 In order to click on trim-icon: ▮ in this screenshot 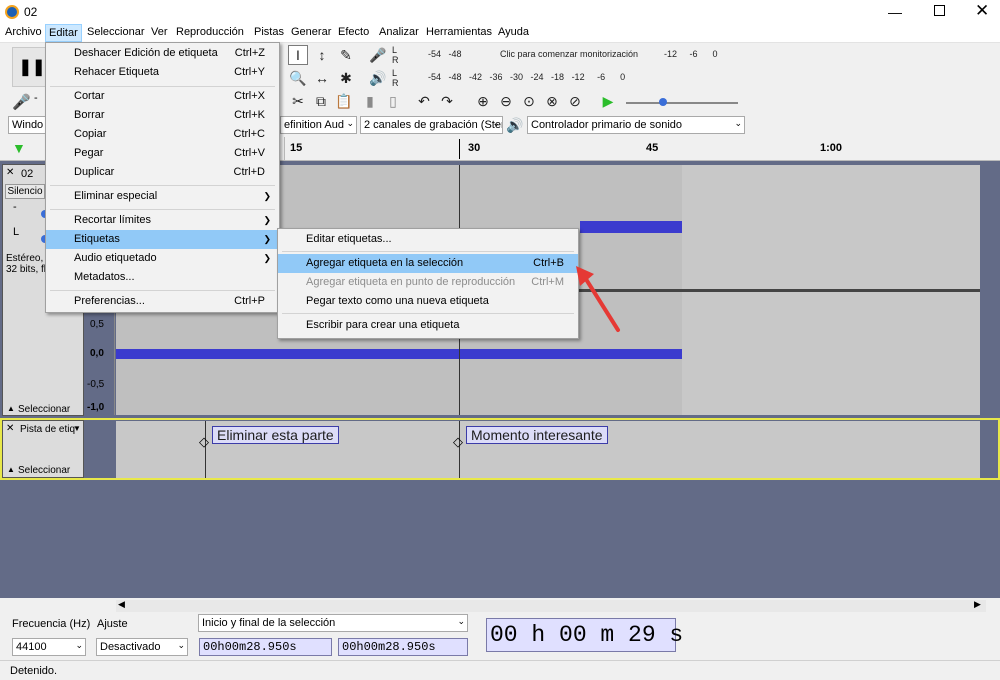, I will do `click(370, 101)`.